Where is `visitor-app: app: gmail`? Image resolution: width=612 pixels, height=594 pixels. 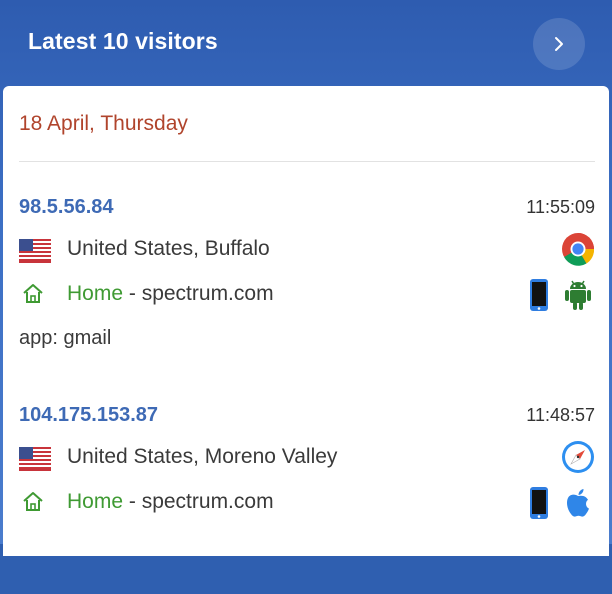 visitor-app: app: gmail is located at coordinates (65, 338).